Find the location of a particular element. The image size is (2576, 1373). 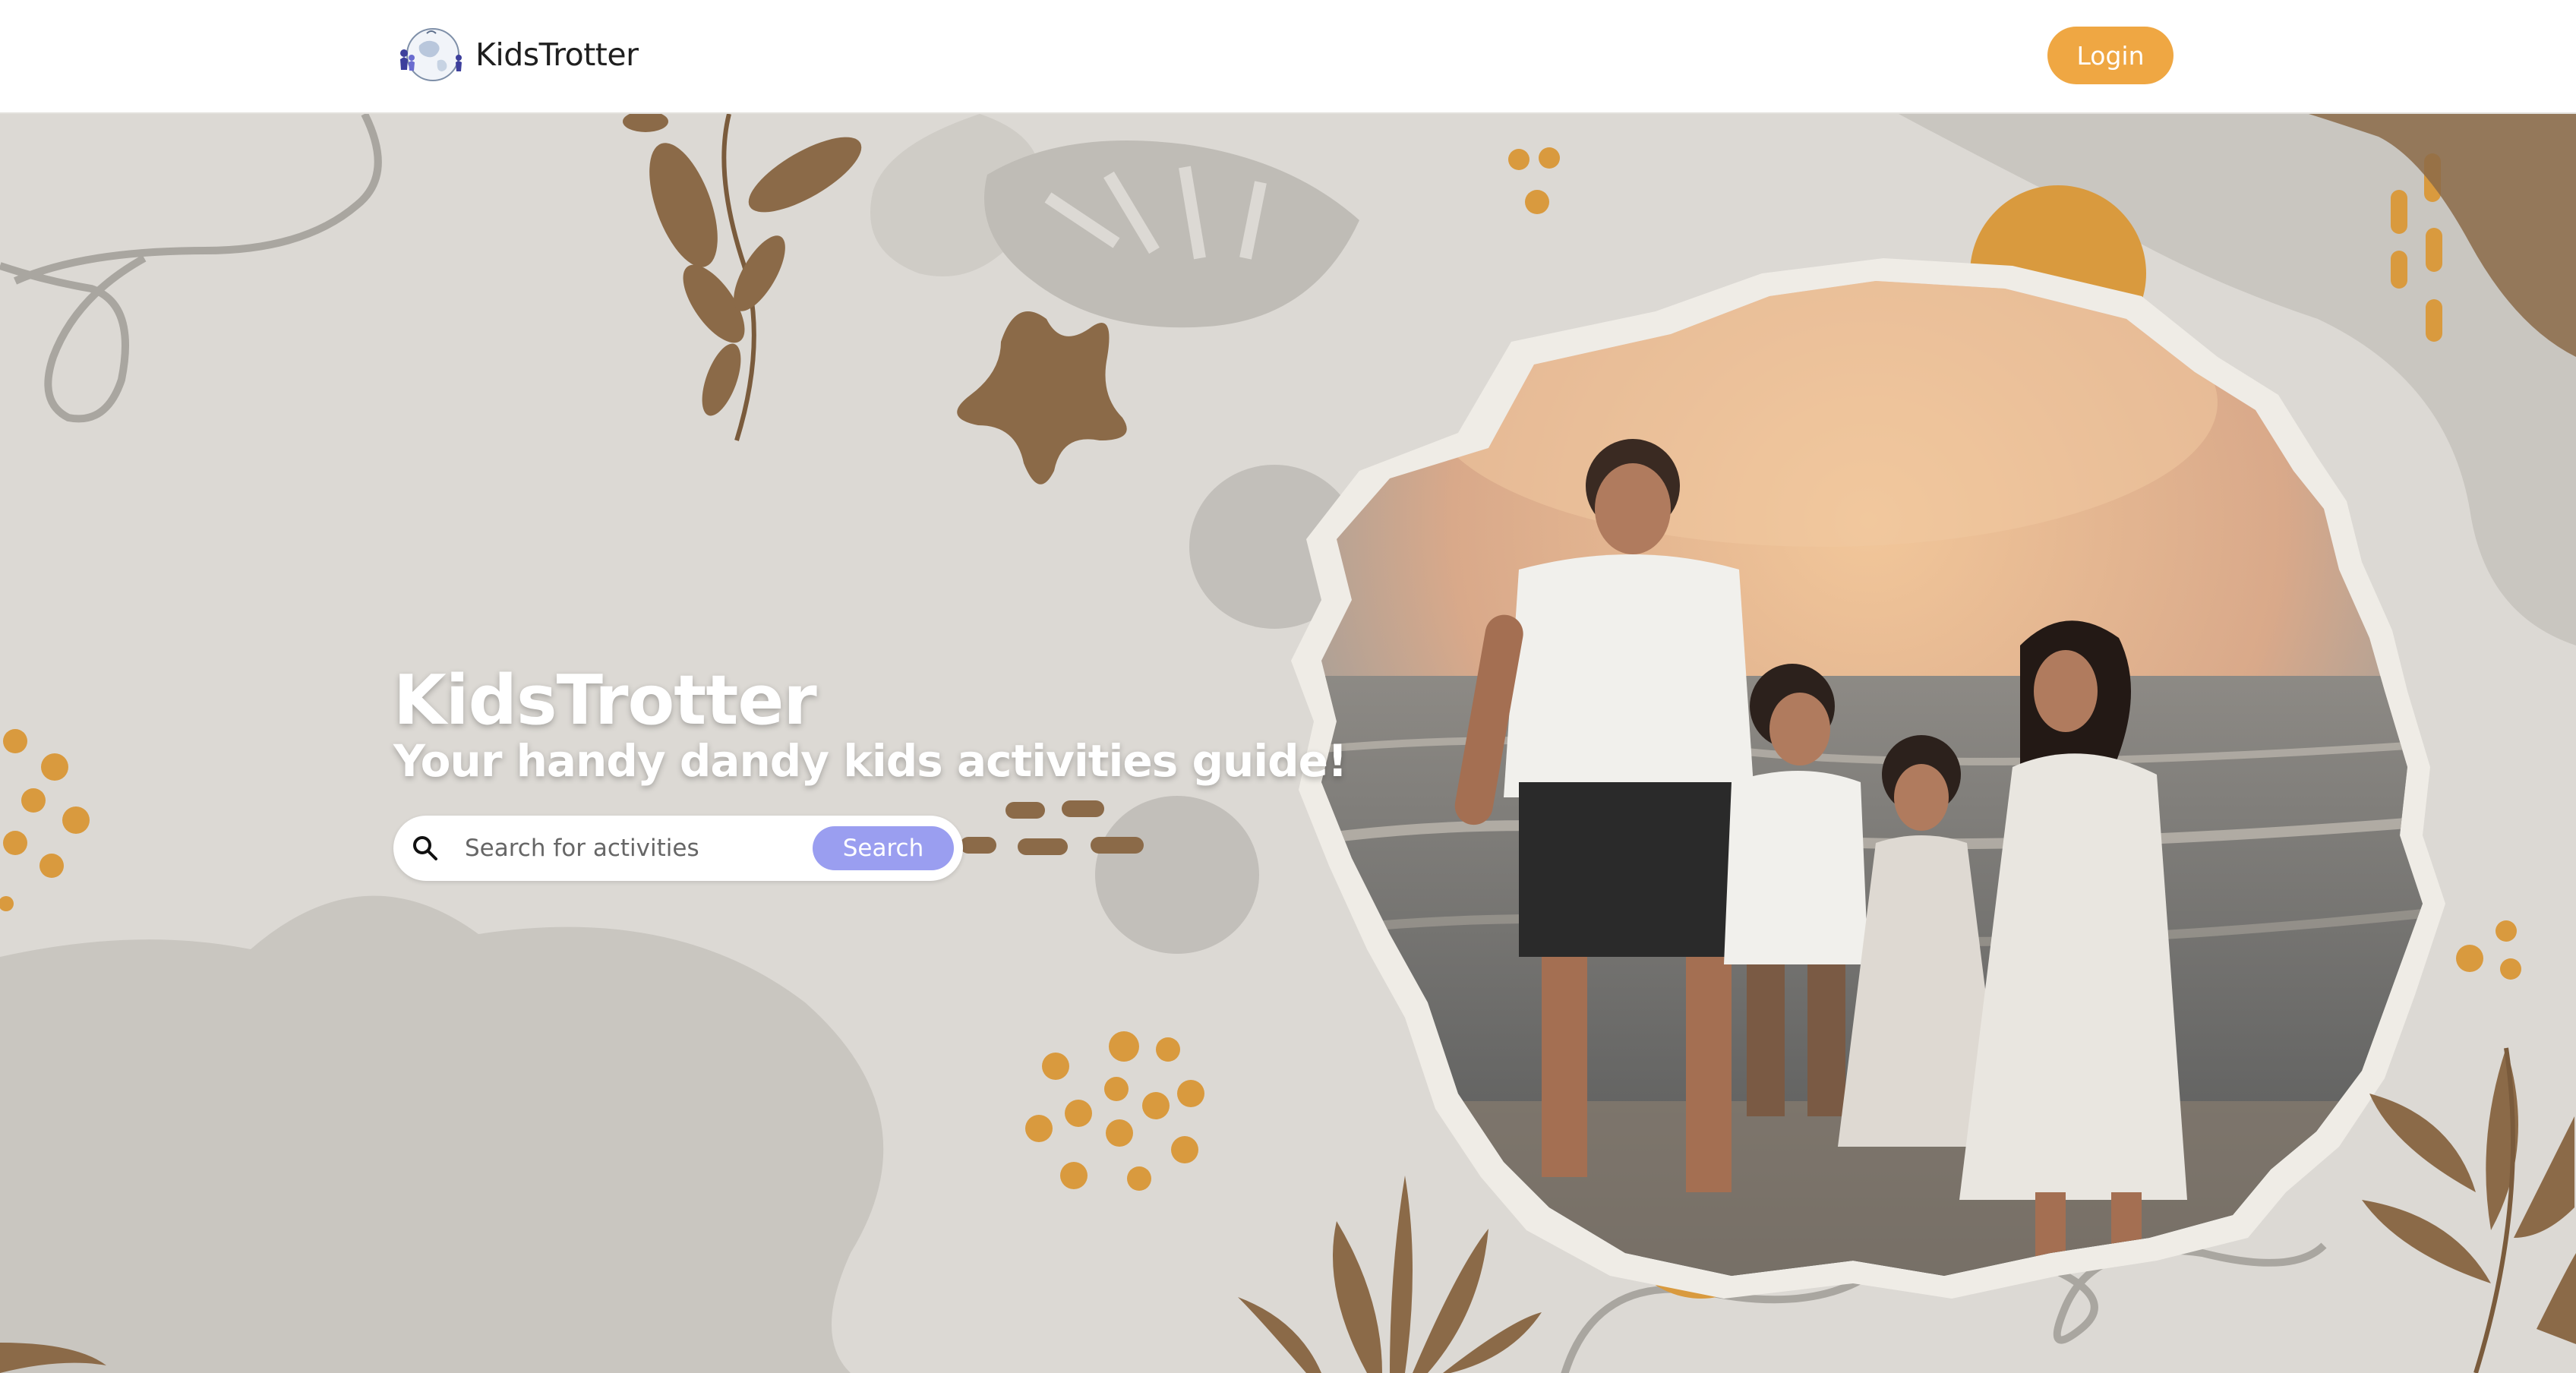

search-icon is located at coordinates (426, 848).